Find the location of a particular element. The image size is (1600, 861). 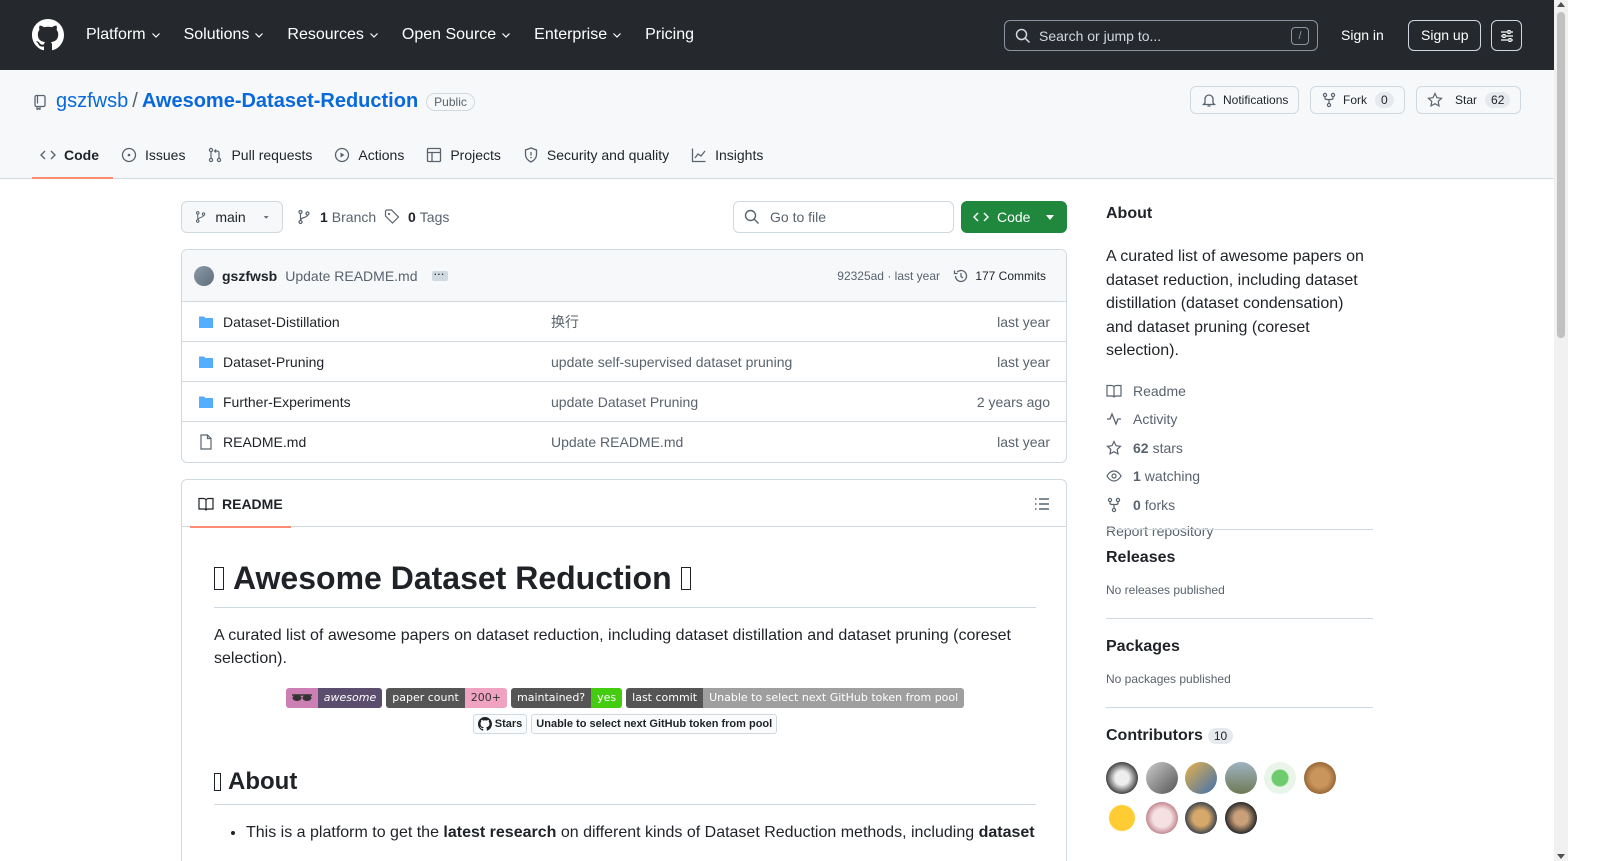

folder-icon is located at coordinates (206, 322).